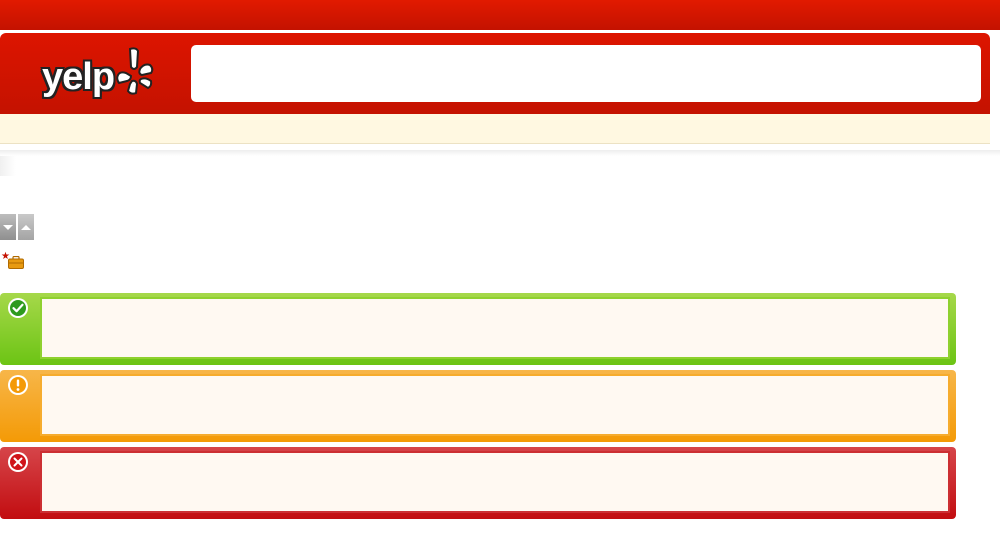 The image size is (1000, 540). Describe the element at coordinates (500, 15) in the screenshot. I see `top-strip` at that location.